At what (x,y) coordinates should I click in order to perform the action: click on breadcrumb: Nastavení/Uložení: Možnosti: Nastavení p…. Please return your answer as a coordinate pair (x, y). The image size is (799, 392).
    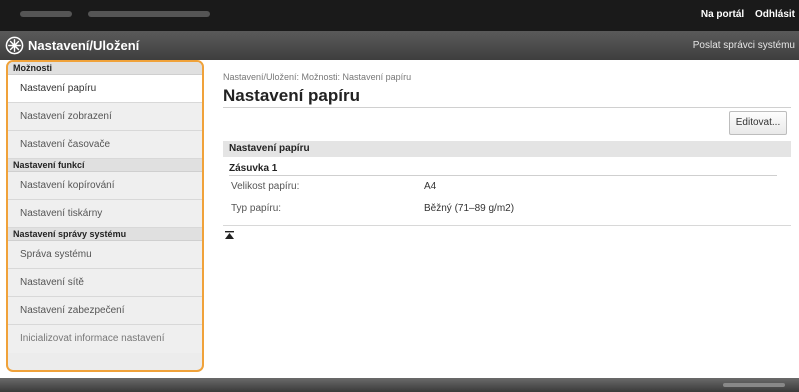
    Looking at the image, I should click on (317, 77).